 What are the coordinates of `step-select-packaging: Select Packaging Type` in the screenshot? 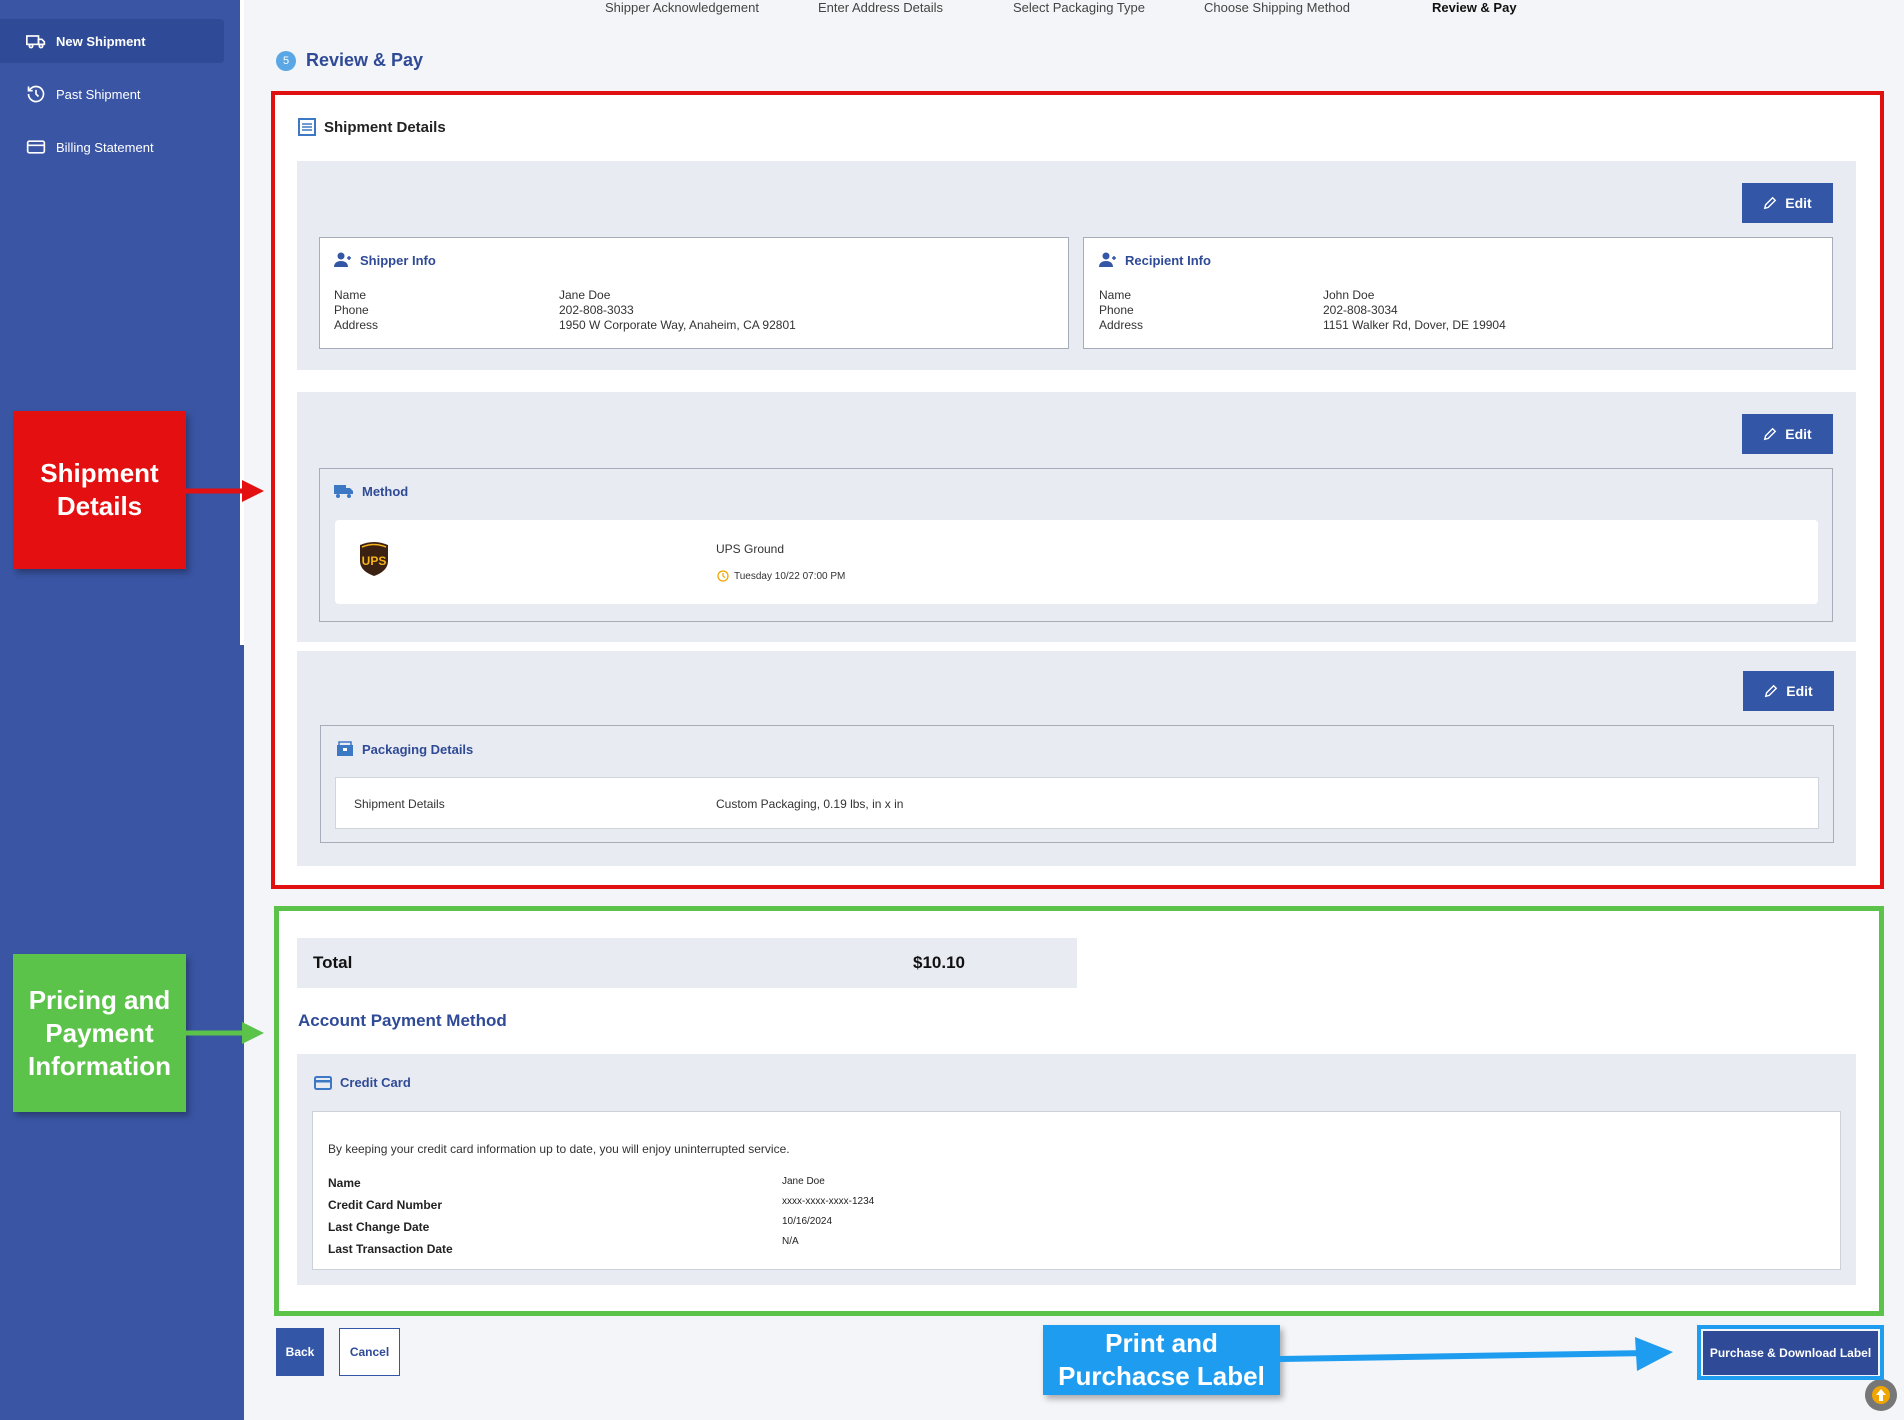 It's located at (1079, 7).